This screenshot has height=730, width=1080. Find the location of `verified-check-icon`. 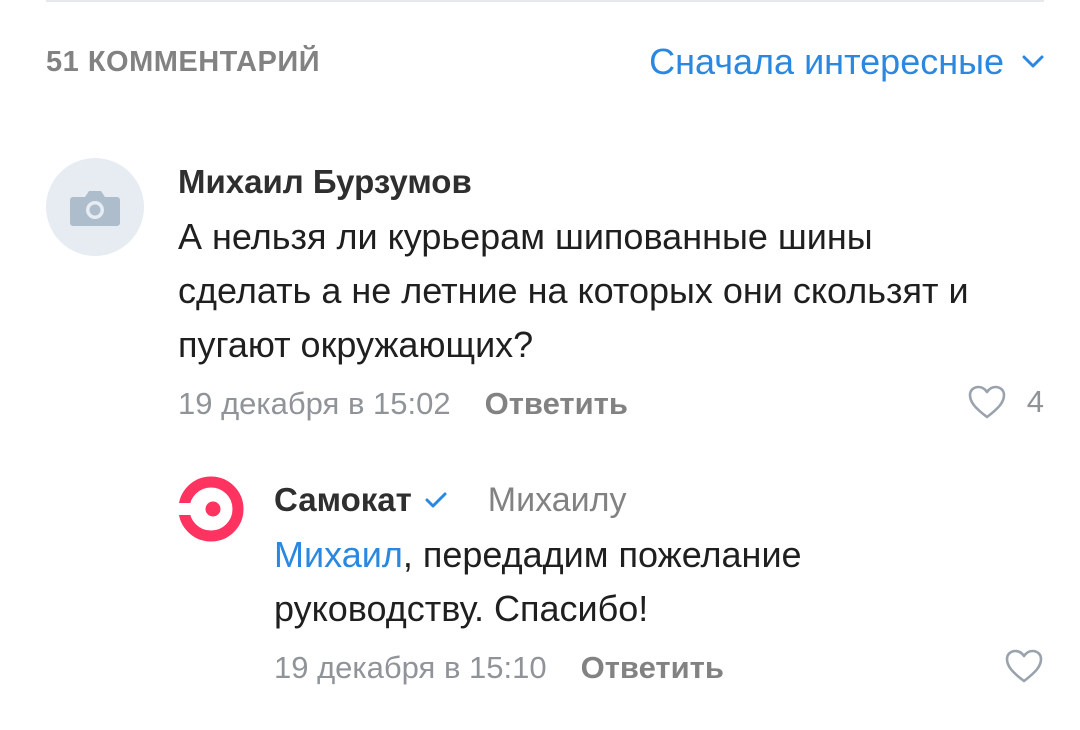

verified-check-icon is located at coordinates (436, 500).